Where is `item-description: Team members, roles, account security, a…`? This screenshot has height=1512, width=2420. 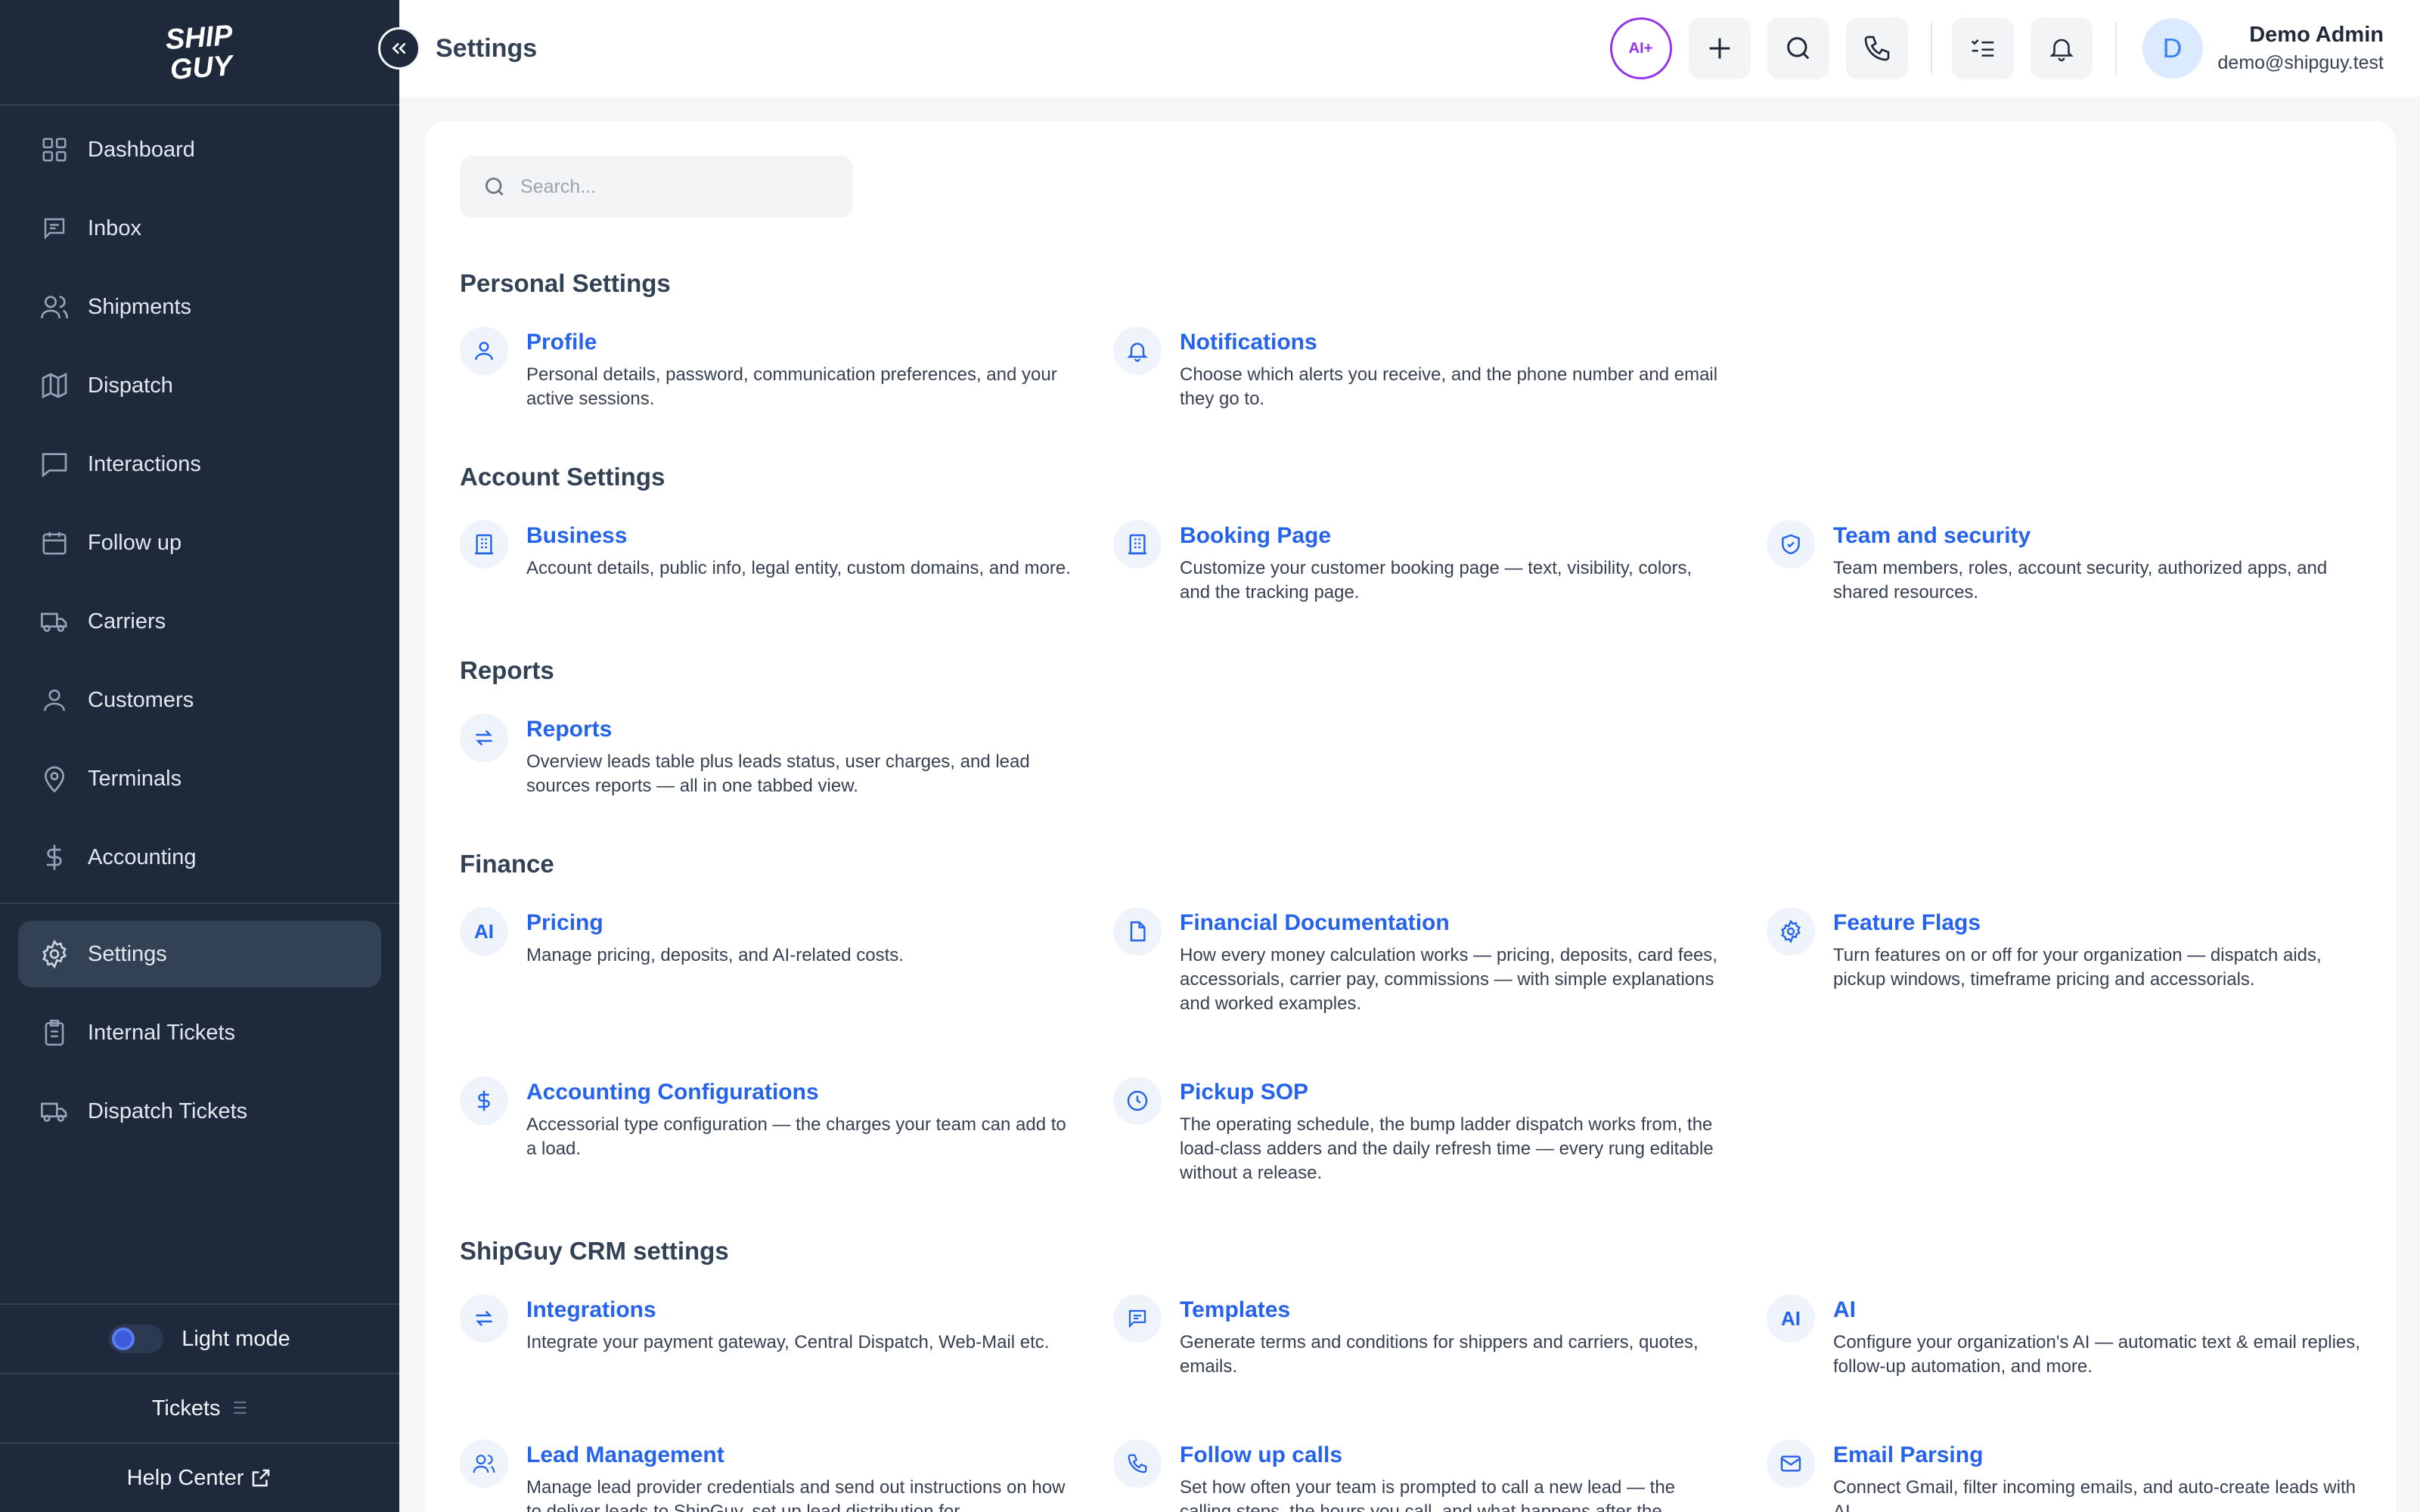
item-description: Team members, roles, account security, a… is located at coordinates (2080, 580).